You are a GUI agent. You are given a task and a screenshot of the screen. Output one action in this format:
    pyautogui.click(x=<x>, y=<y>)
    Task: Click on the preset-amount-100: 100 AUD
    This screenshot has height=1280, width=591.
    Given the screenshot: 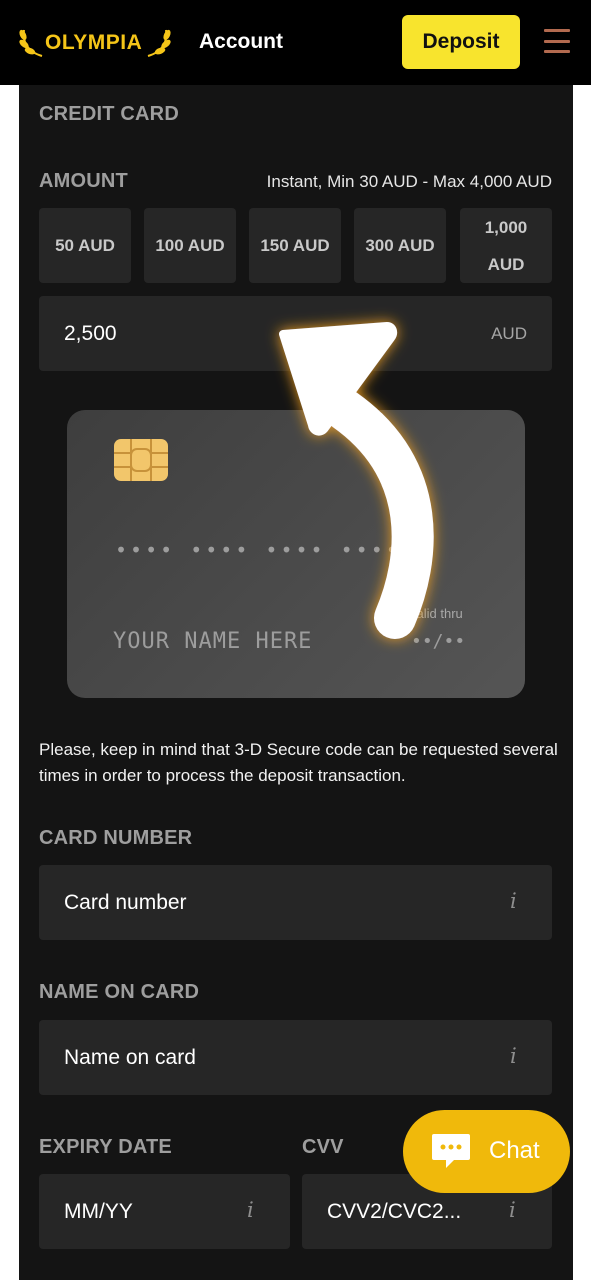 What is the action you would take?
    pyautogui.click(x=190, y=245)
    